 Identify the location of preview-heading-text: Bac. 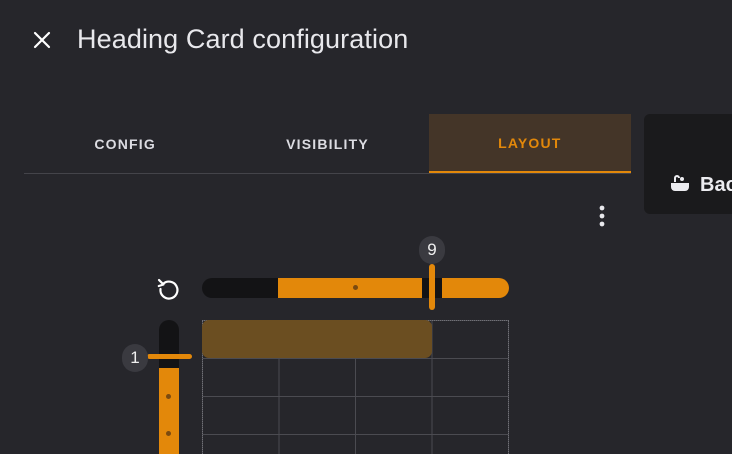
(716, 185).